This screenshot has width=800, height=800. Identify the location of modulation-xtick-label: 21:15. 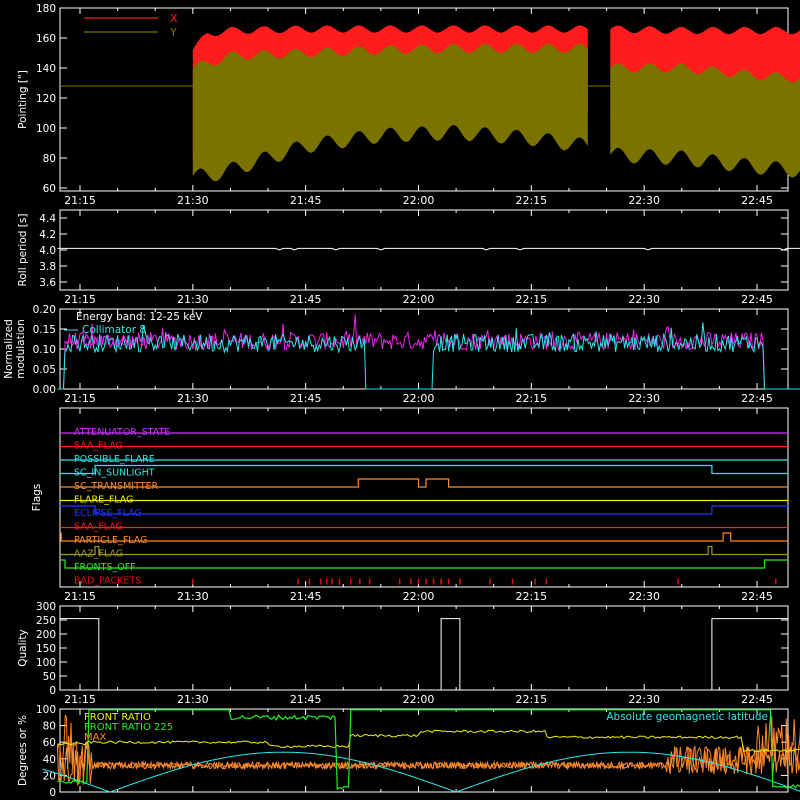
(80, 398).